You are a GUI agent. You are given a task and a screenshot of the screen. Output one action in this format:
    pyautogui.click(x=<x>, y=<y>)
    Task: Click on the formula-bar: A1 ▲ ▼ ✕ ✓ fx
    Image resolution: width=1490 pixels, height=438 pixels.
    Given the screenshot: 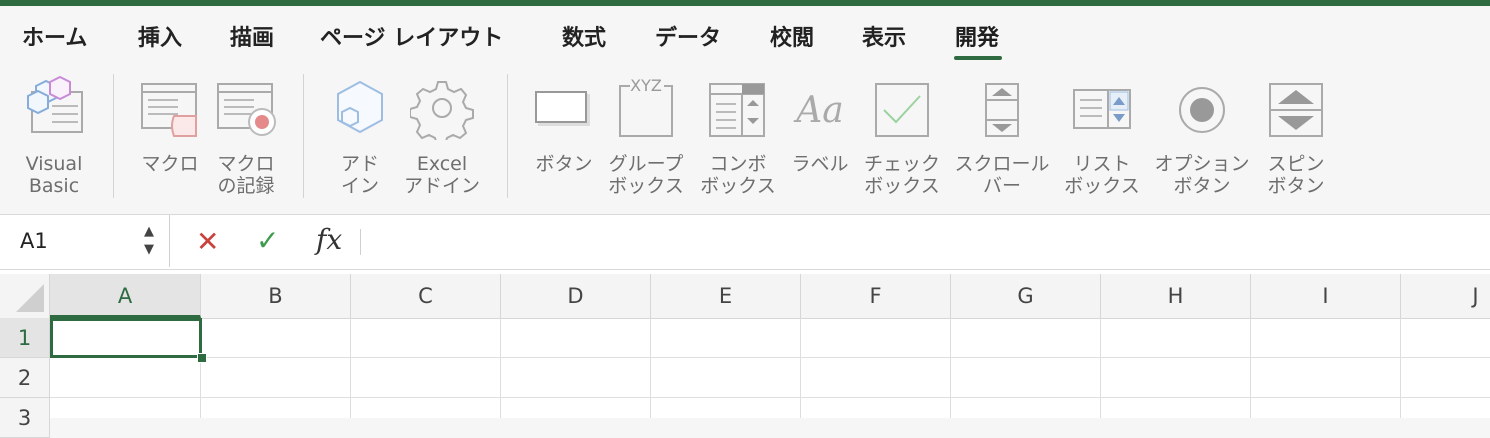 What is the action you would take?
    pyautogui.click(x=745, y=242)
    